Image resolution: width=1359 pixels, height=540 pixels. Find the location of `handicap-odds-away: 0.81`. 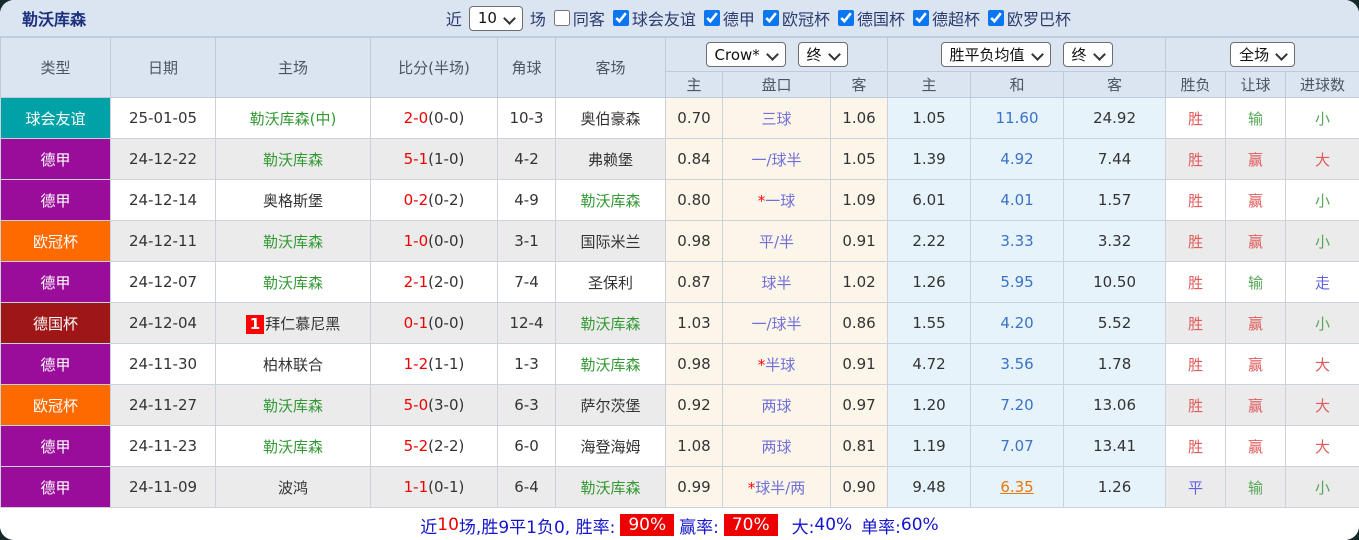

handicap-odds-away: 0.81 is located at coordinates (859, 446).